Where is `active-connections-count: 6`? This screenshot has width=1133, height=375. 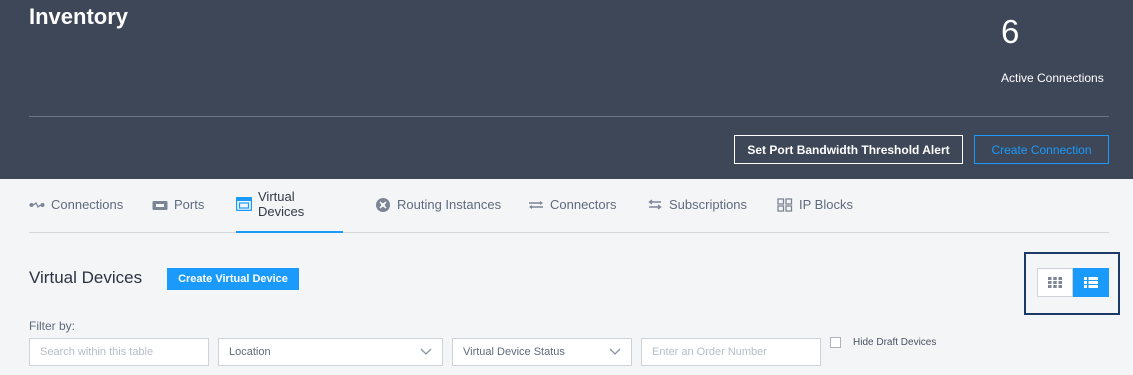 active-connections-count: 6 is located at coordinates (1010, 31).